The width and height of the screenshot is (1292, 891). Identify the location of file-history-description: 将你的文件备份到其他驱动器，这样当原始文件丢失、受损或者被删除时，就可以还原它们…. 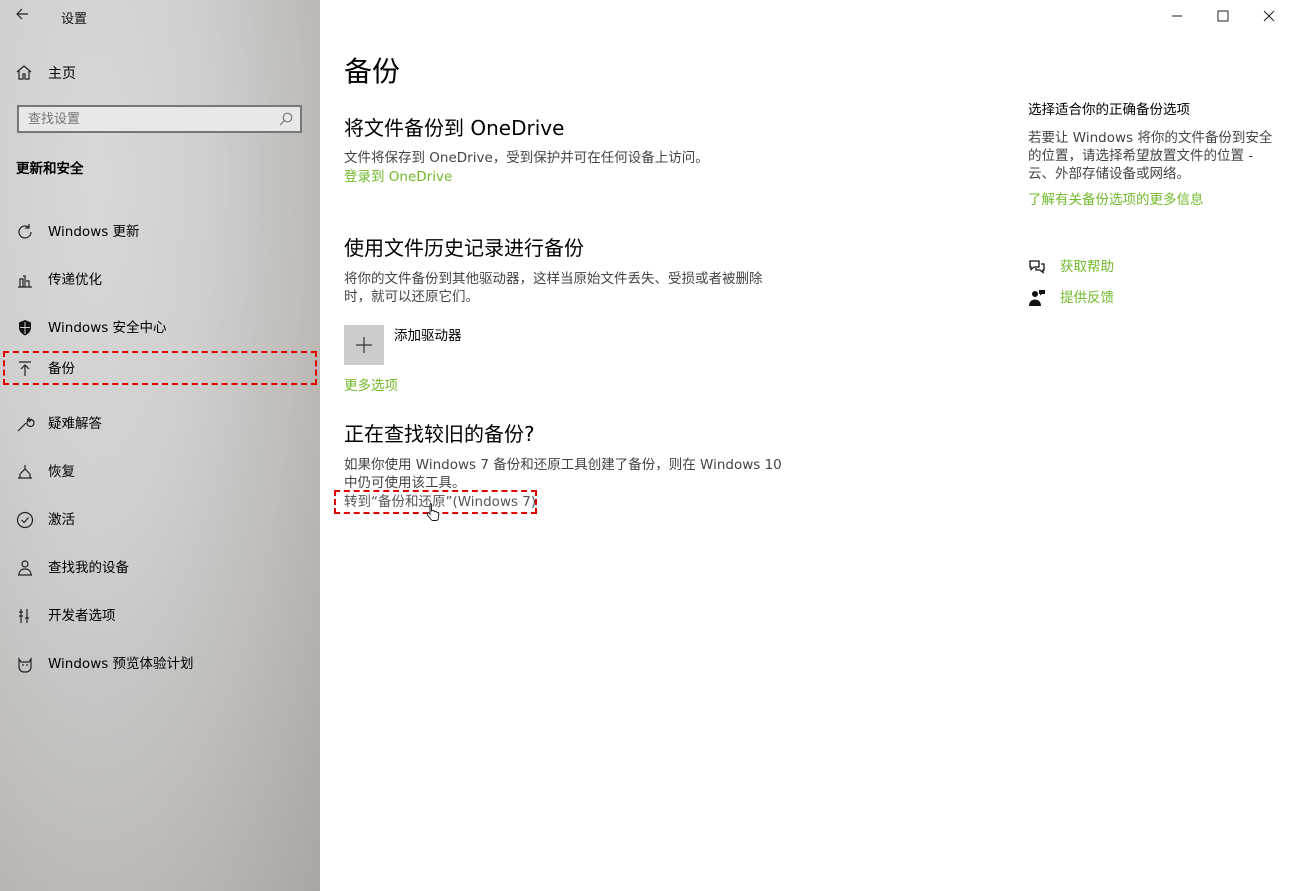
(553, 288).